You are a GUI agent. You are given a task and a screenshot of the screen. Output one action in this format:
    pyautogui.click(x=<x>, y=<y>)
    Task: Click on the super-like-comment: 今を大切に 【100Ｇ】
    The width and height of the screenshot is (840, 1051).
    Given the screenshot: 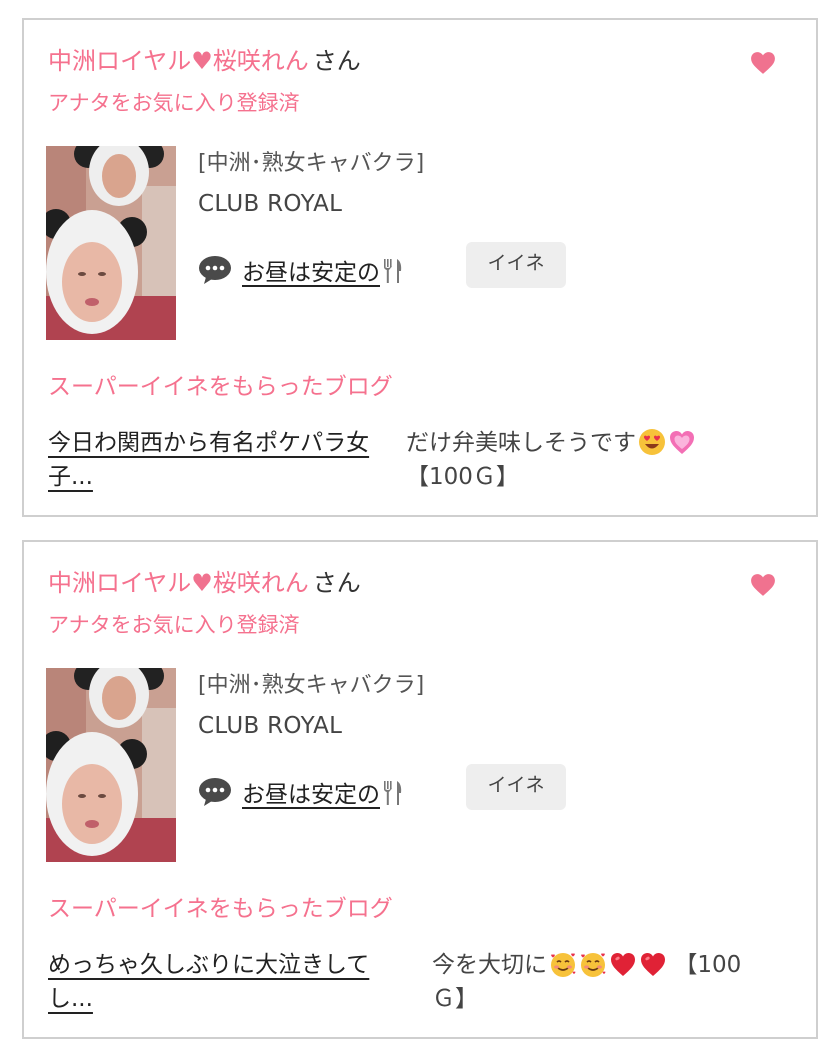 What is the action you would take?
    pyautogui.click(x=602, y=982)
    